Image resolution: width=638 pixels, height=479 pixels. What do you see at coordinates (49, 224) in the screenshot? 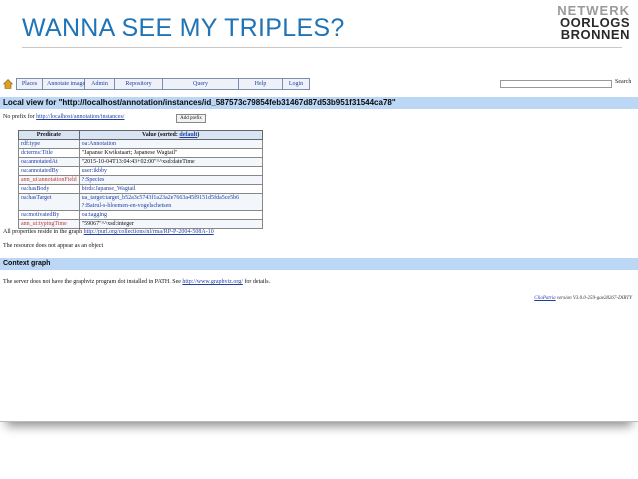
I see `predicate-cell: ann_ui:typingTime` at bounding box center [49, 224].